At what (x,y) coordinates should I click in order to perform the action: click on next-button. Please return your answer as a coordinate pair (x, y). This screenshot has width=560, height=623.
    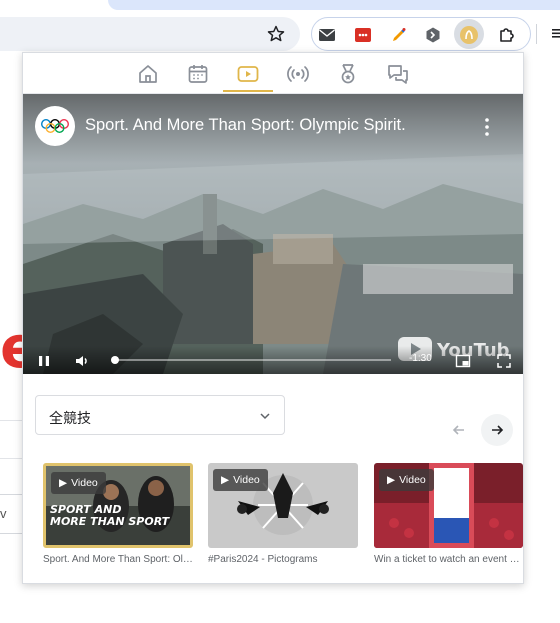
    Looking at the image, I should click on (497, 430).